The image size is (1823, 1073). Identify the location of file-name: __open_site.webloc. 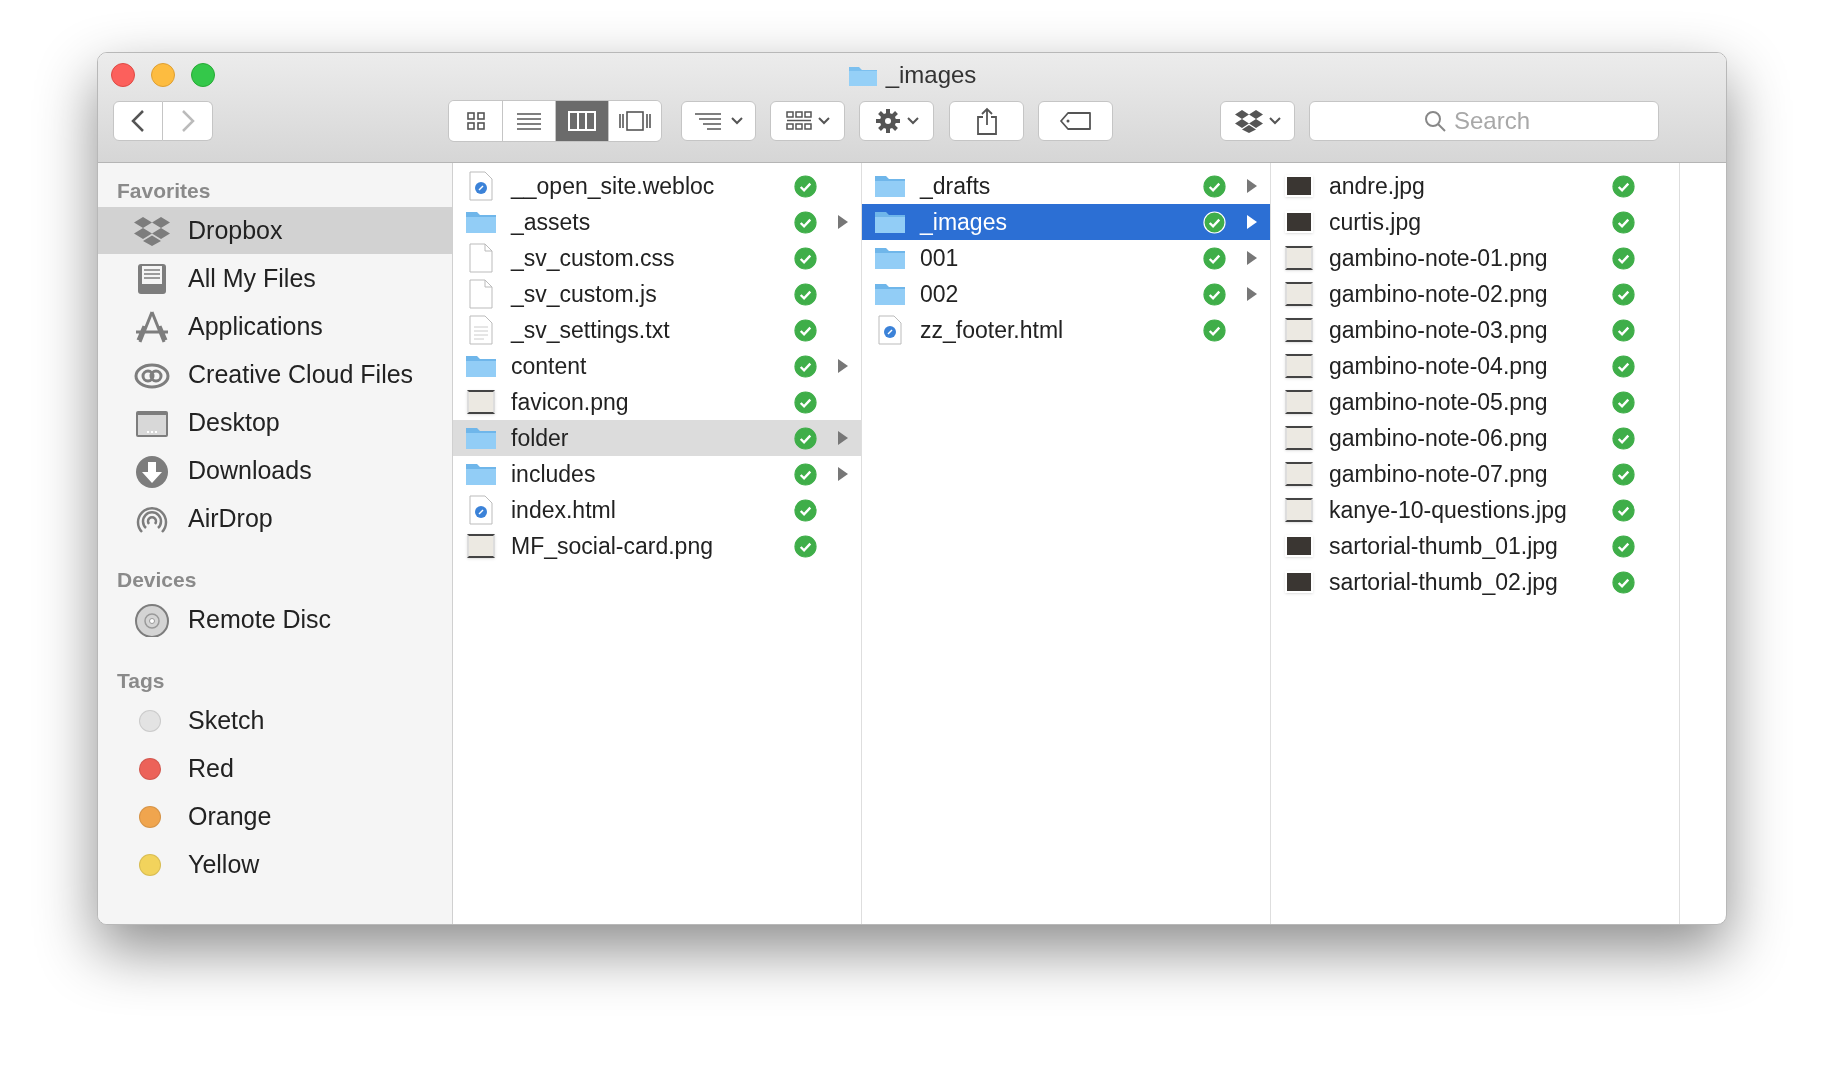
(613, 186).